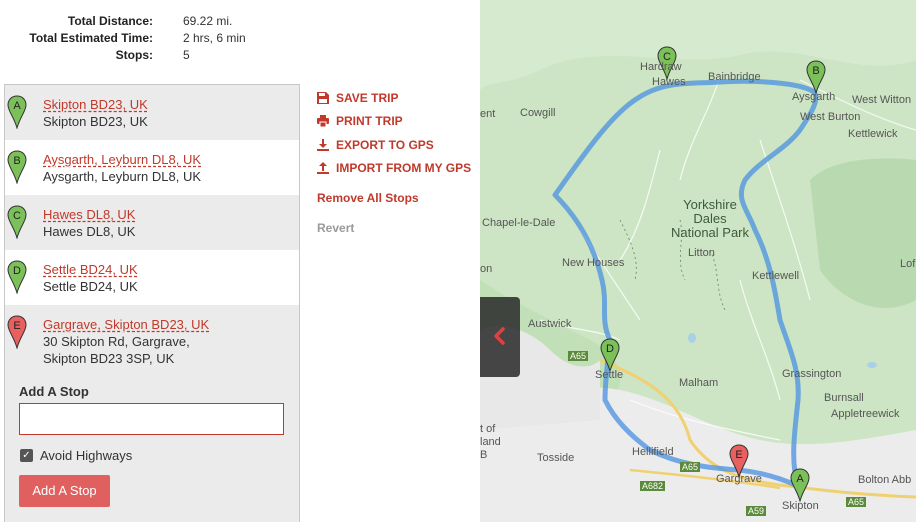  What do you see at coordinates (661, 67) in the screenshot?
I see `map-label-hardraw: Hardraw` at bounding box center [661, 67].